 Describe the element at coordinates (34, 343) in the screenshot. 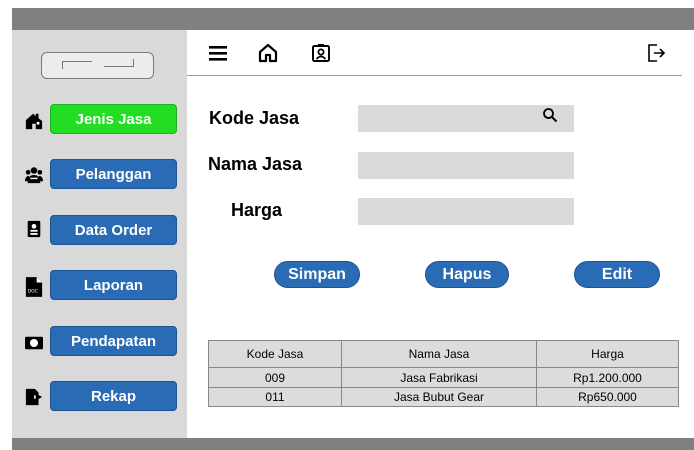

I see `money-icon` at that location.